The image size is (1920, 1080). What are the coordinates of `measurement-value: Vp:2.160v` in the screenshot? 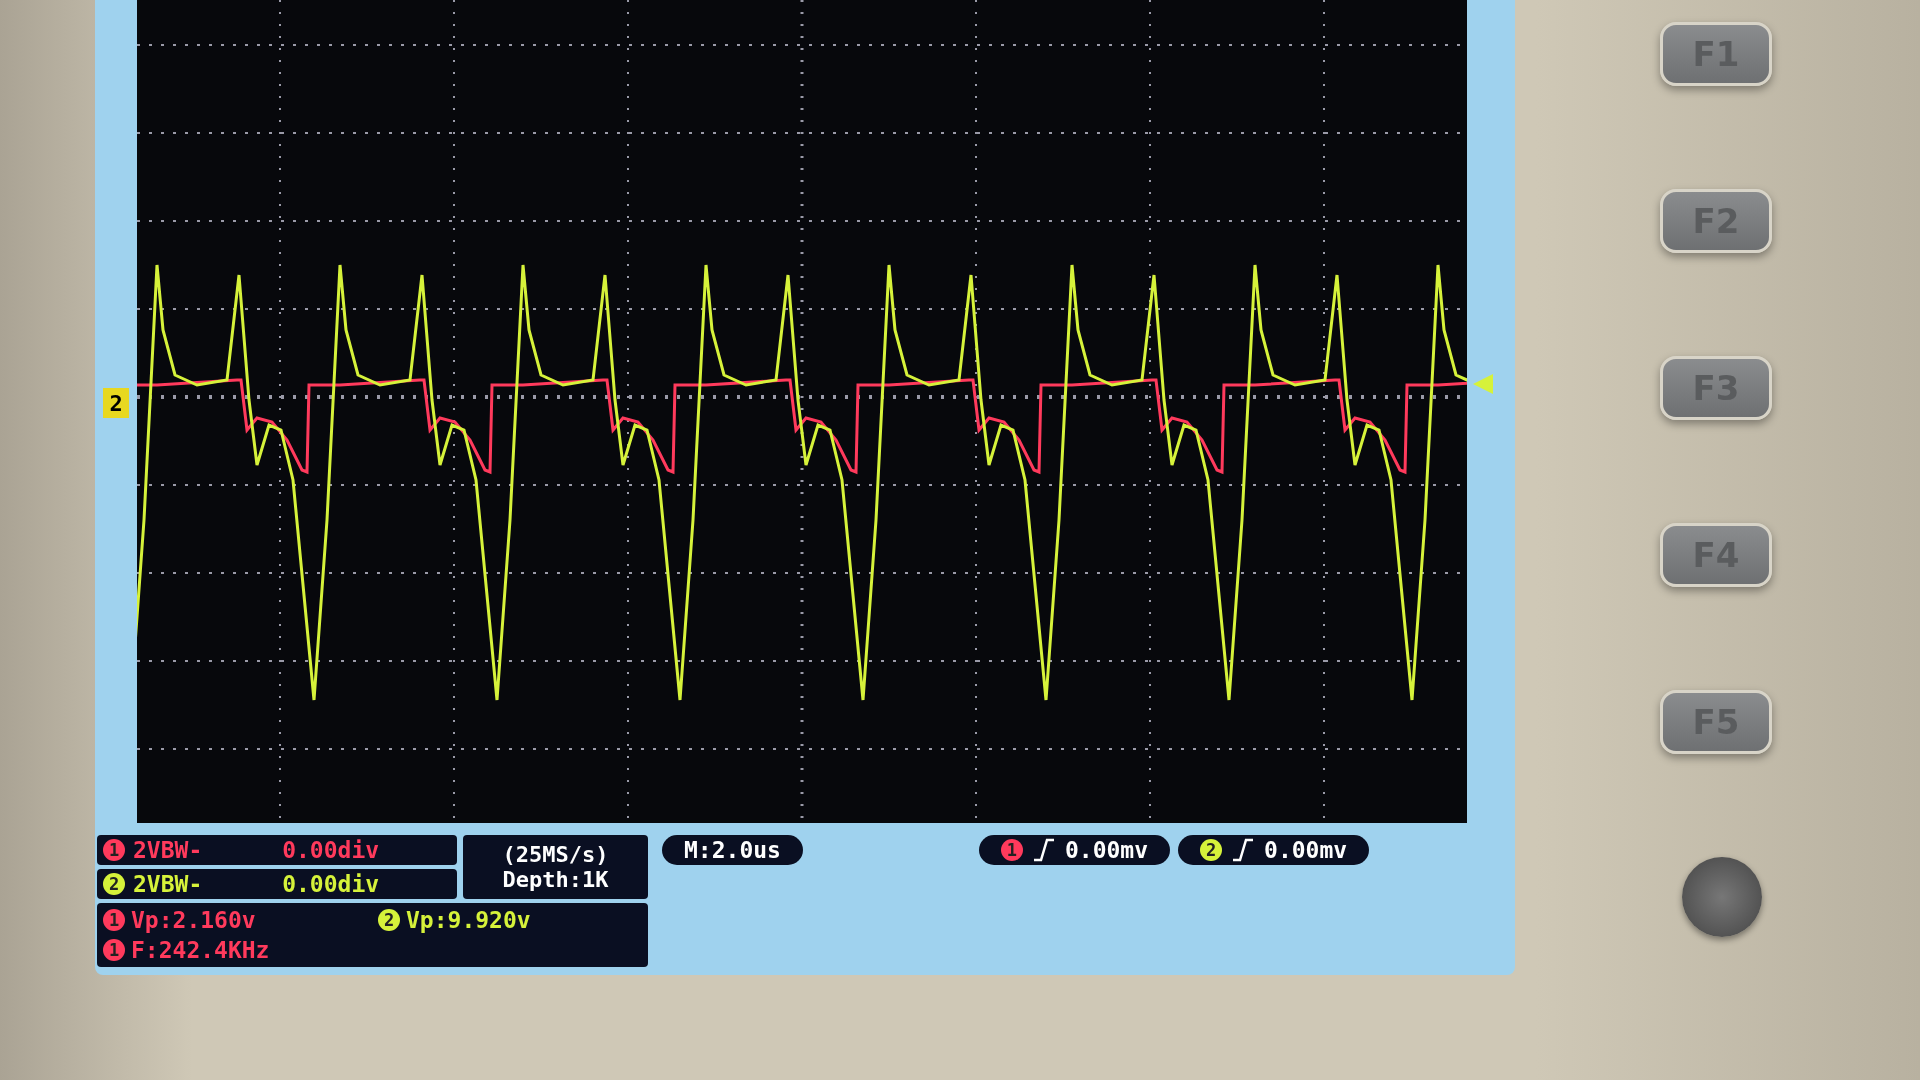 It's located at (193, 920).